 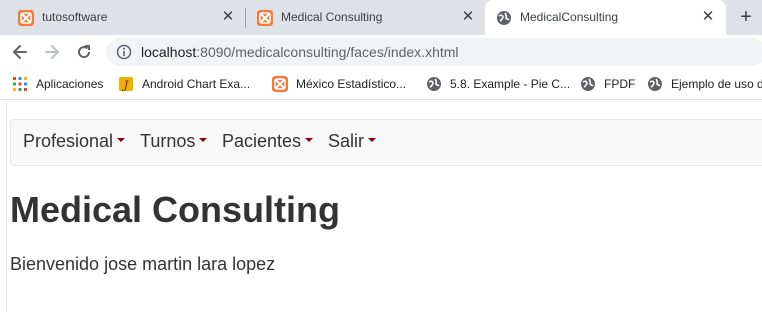 What do you see at coordinates (169, 52) in the screenshot?
I see `url-host: localhost` at bounding box center [169, 52].